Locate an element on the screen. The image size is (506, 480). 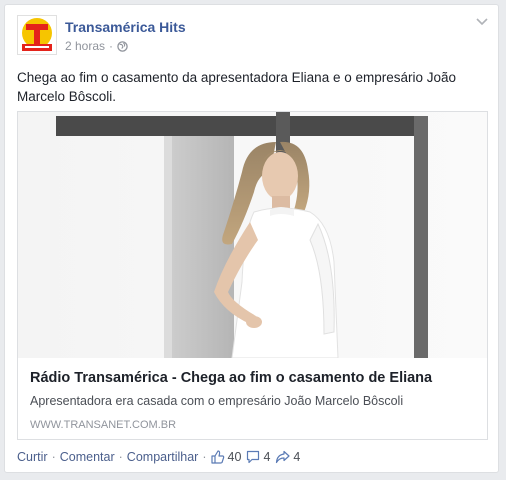
page-name-link: Transamérica Hits is located at coordinates (125, 27).